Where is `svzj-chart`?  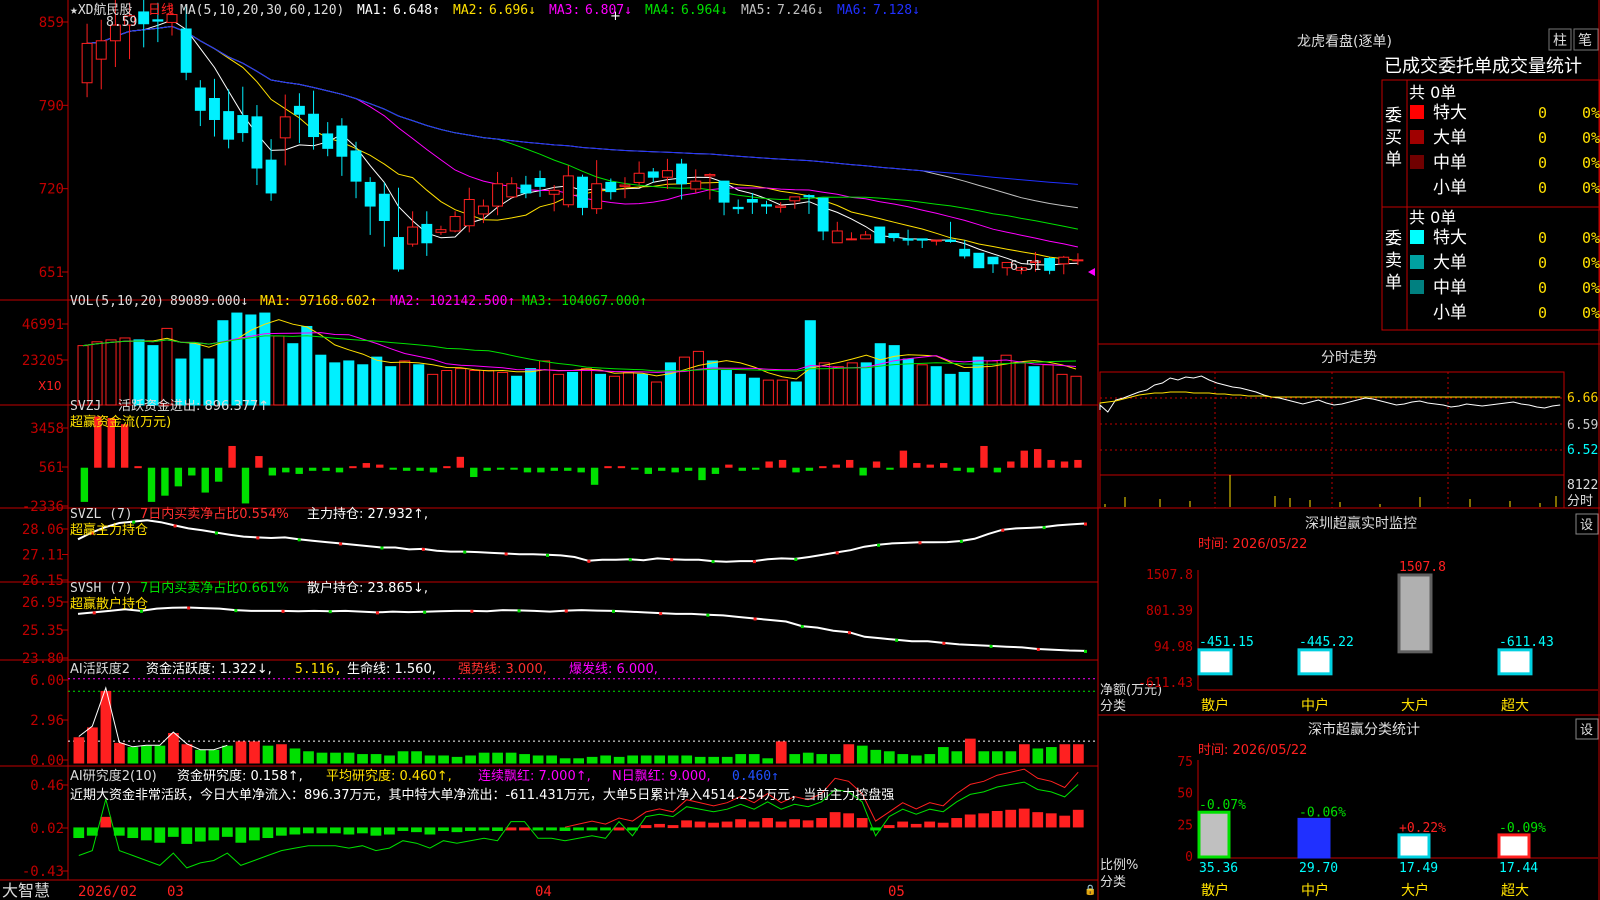
svzj-chart is located at coordinates (581, 460).